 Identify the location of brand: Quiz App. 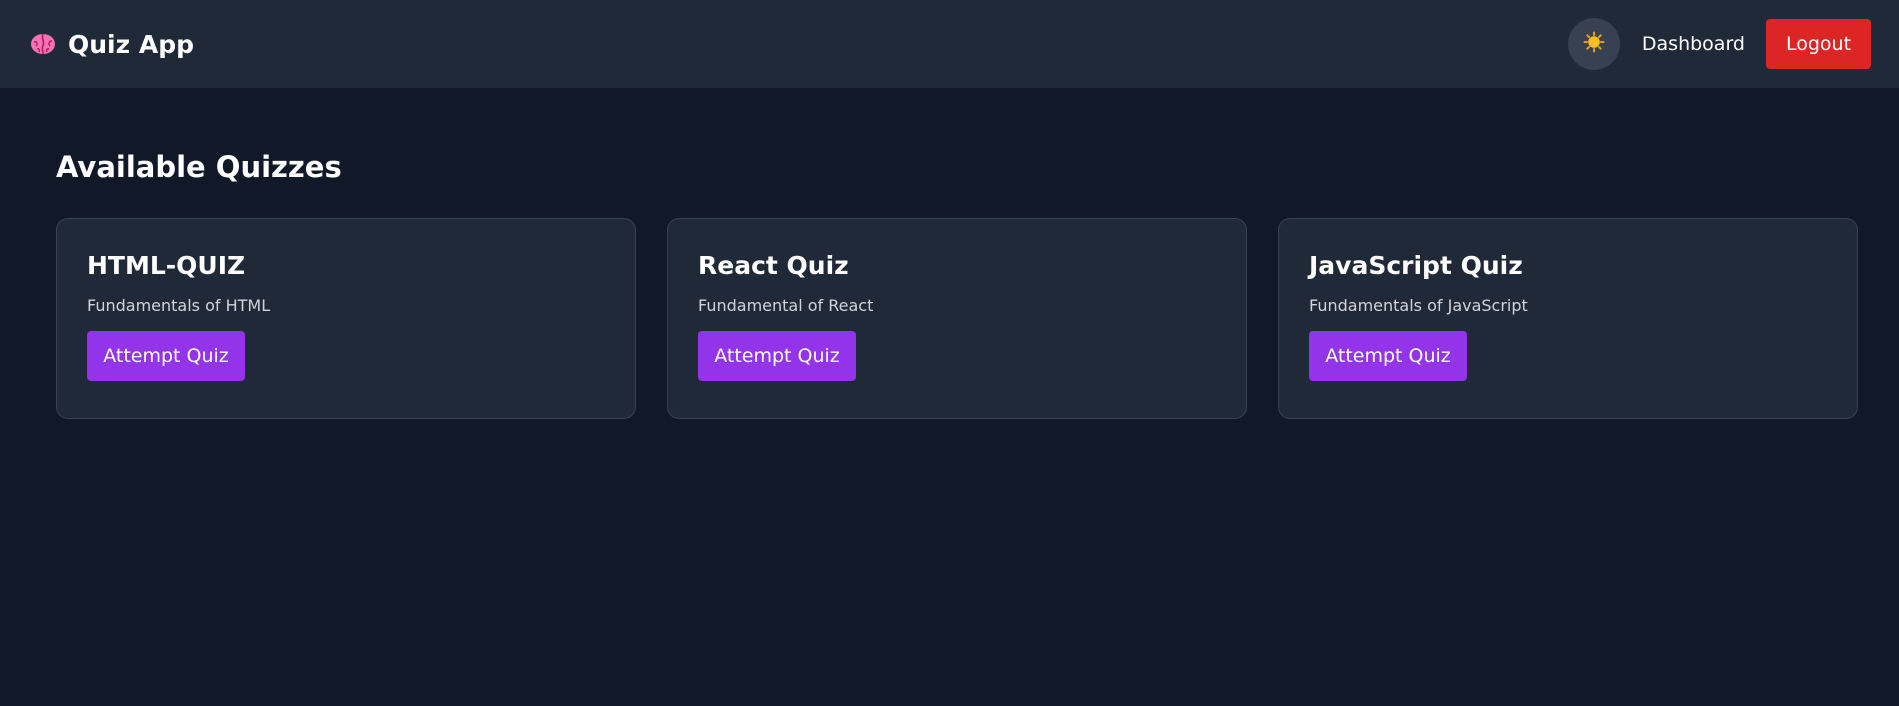
(111, 44).